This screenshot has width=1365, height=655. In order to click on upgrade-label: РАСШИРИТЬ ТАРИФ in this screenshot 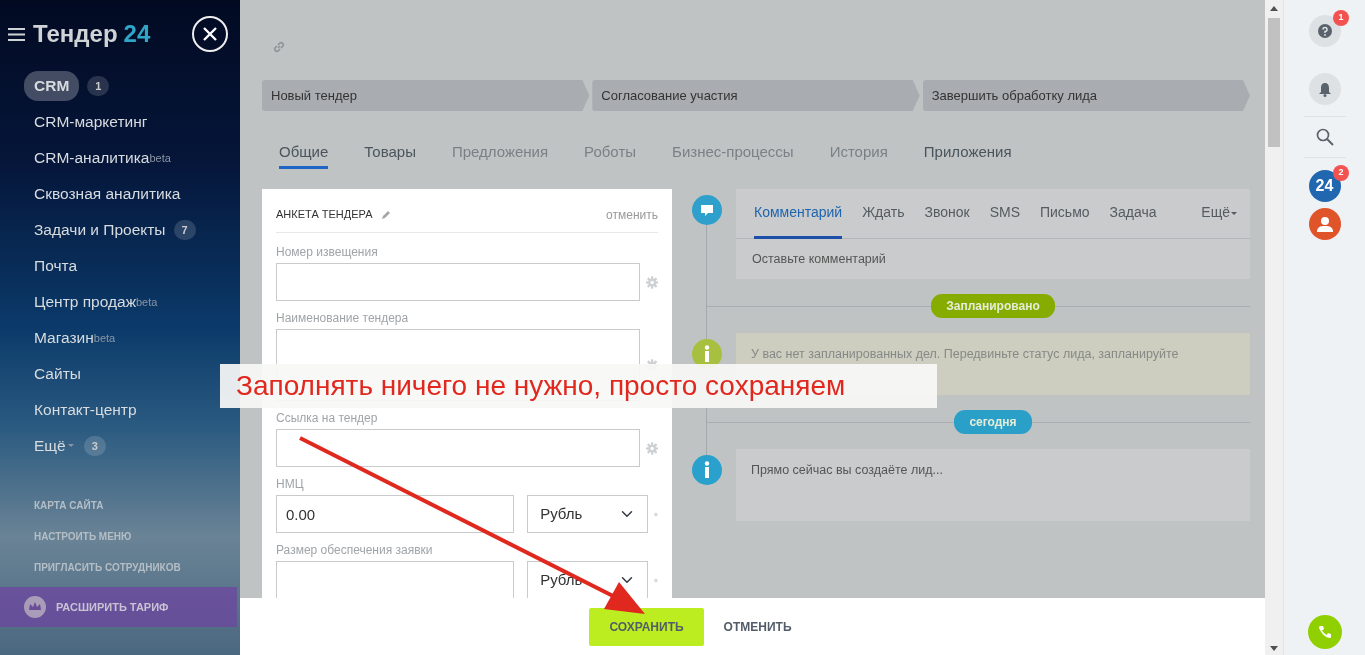, I will do `click(112, 607)`.